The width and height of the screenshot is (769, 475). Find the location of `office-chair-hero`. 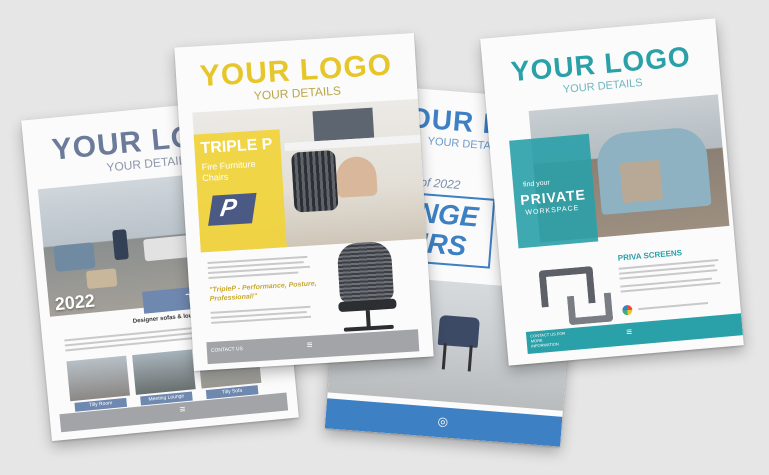

office-chair-hero is located at coordinates (314, 181).